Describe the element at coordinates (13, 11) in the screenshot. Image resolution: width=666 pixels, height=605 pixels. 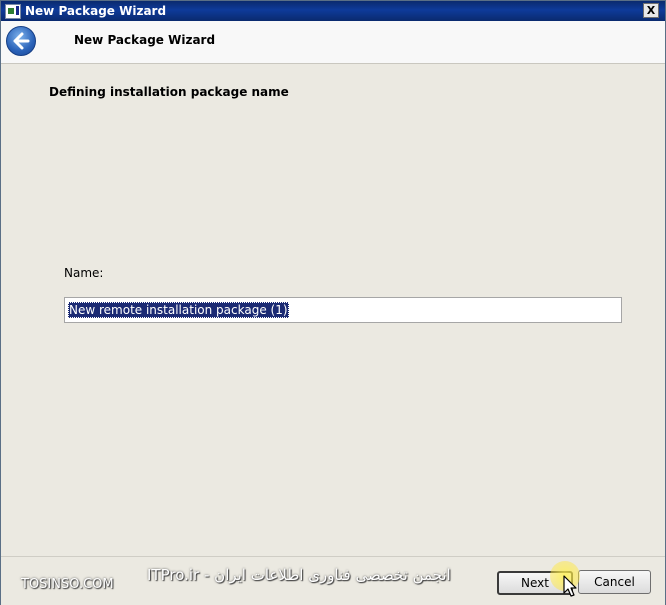
I see `app-icon` at that location.